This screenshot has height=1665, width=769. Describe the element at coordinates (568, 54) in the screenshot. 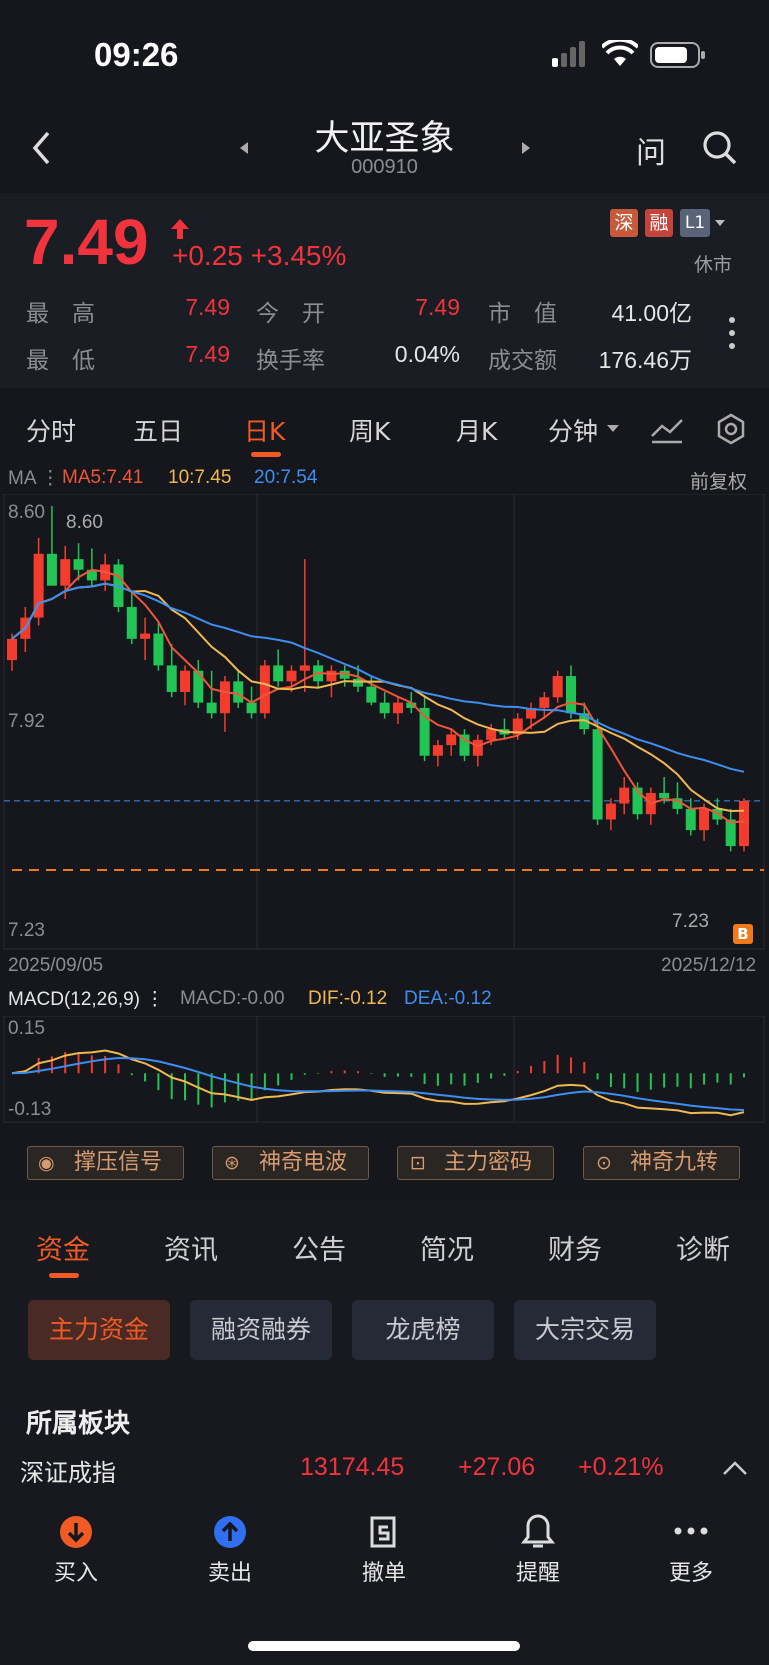

I see `signal-icon` at that location.